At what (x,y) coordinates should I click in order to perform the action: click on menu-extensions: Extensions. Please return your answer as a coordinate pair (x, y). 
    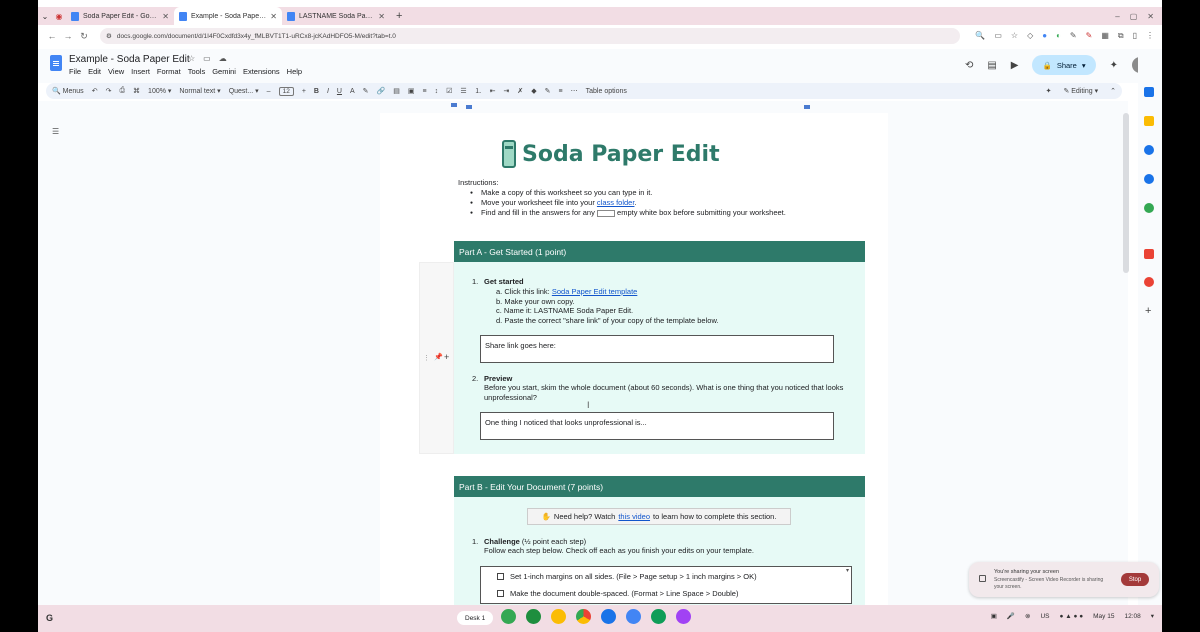
    Looking at the image, I should click on (261, 71).